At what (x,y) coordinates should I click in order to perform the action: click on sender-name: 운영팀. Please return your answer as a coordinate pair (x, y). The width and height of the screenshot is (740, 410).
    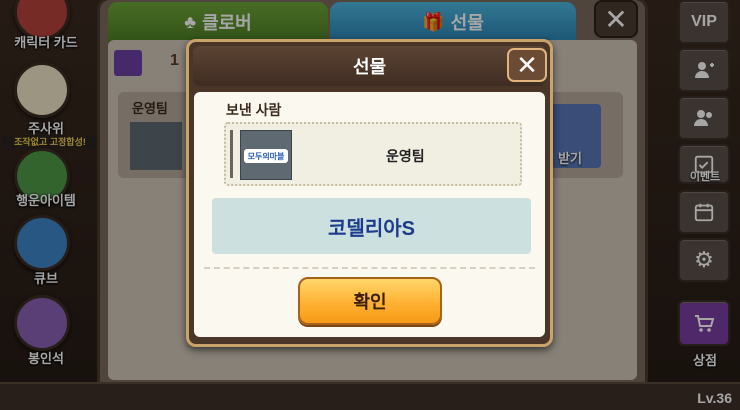
    Looking at the image, I should click on (405, 156).